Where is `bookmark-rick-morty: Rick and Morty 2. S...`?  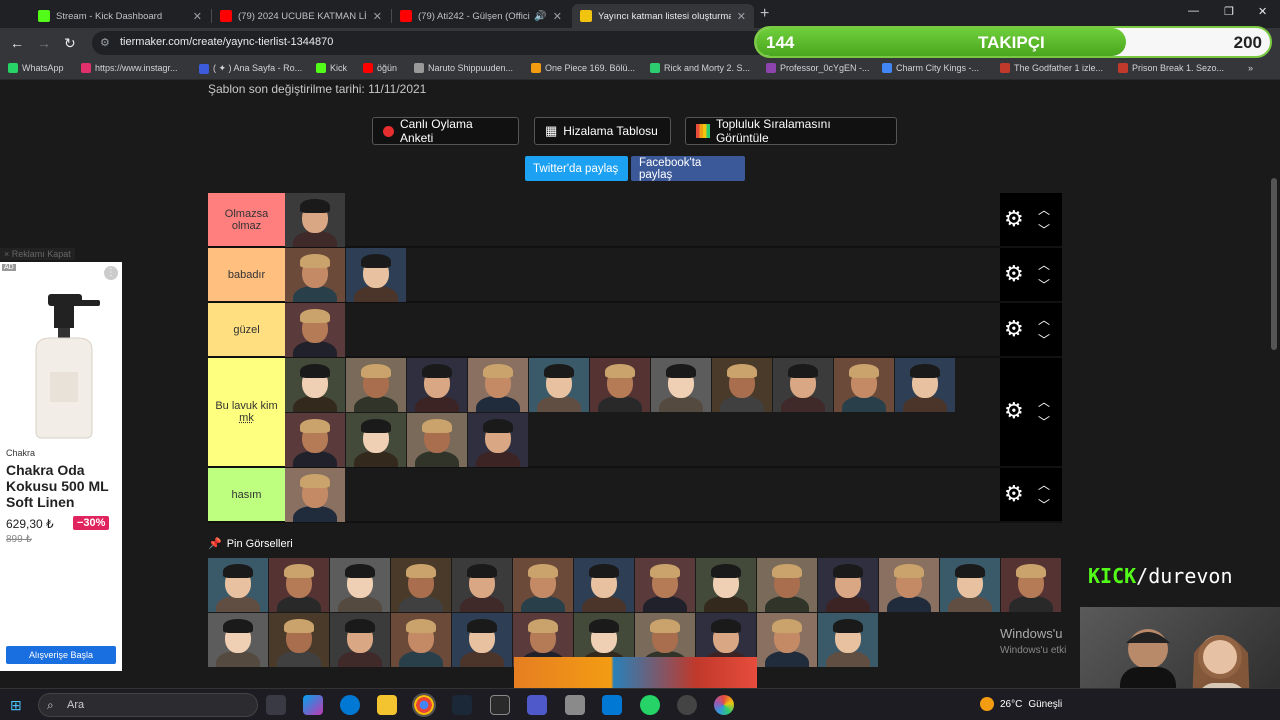
bookmark-rick-morty: Rick and Morty 2. S... is located at coordinates (700, 68).